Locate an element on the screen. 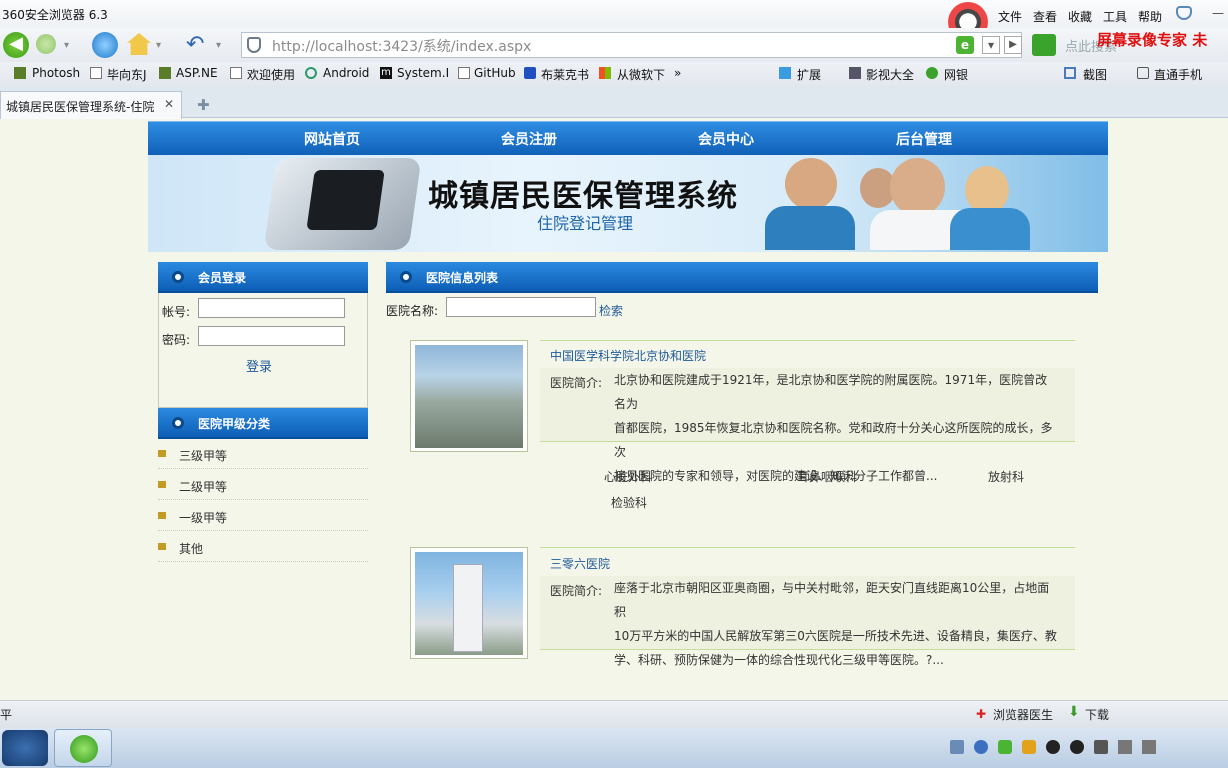  go-icon: ▶ is located at coordinates (1013, 45).